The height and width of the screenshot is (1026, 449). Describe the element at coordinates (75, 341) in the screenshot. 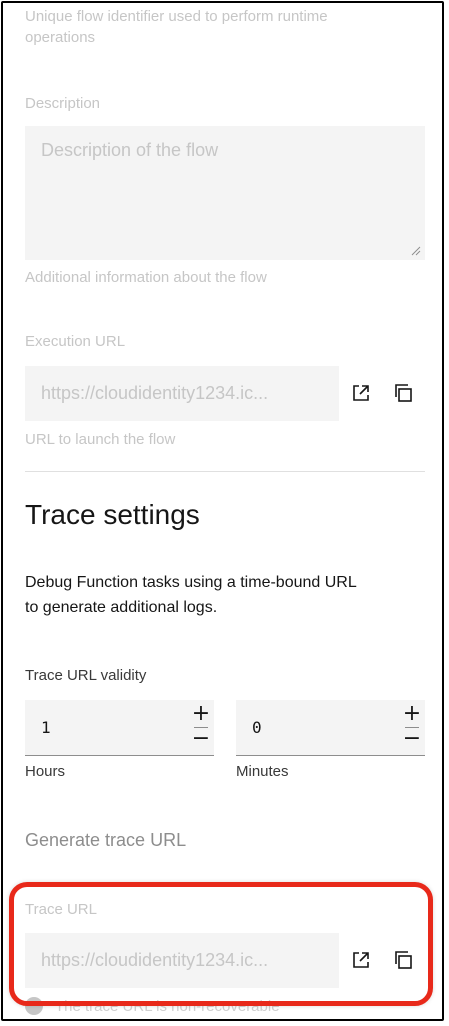

I see `execution-url-label: Execution URL` at that location.